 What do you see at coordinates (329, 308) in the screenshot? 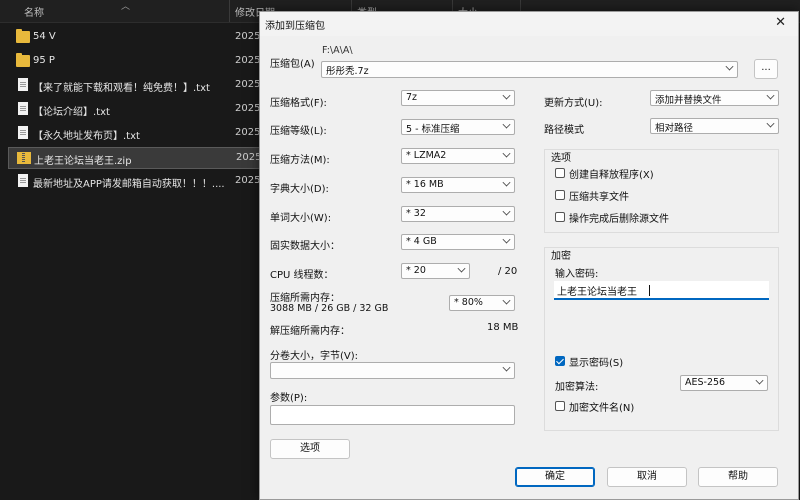
I see `memory-detail: 3088 MB / 26 GB / 32 GB` at bounding box center [329, 308].